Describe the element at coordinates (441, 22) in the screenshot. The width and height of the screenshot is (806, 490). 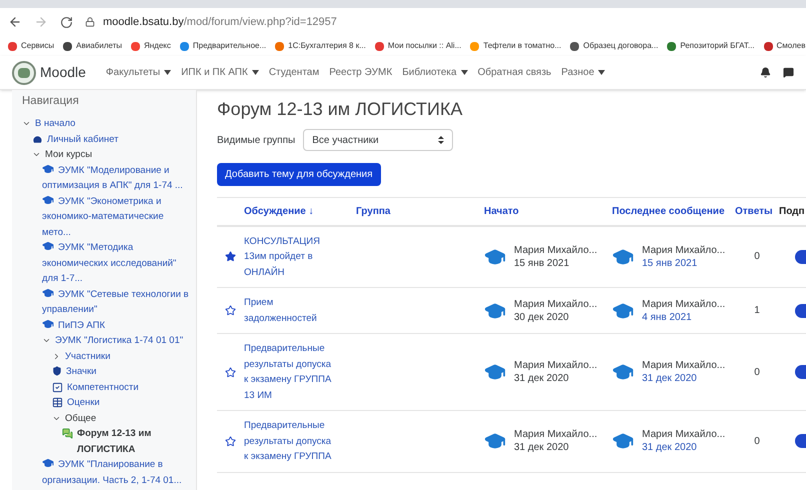
I see `address-bar: moodle.bsatu.by/mod/forum/view.php?id=12957` at that location.